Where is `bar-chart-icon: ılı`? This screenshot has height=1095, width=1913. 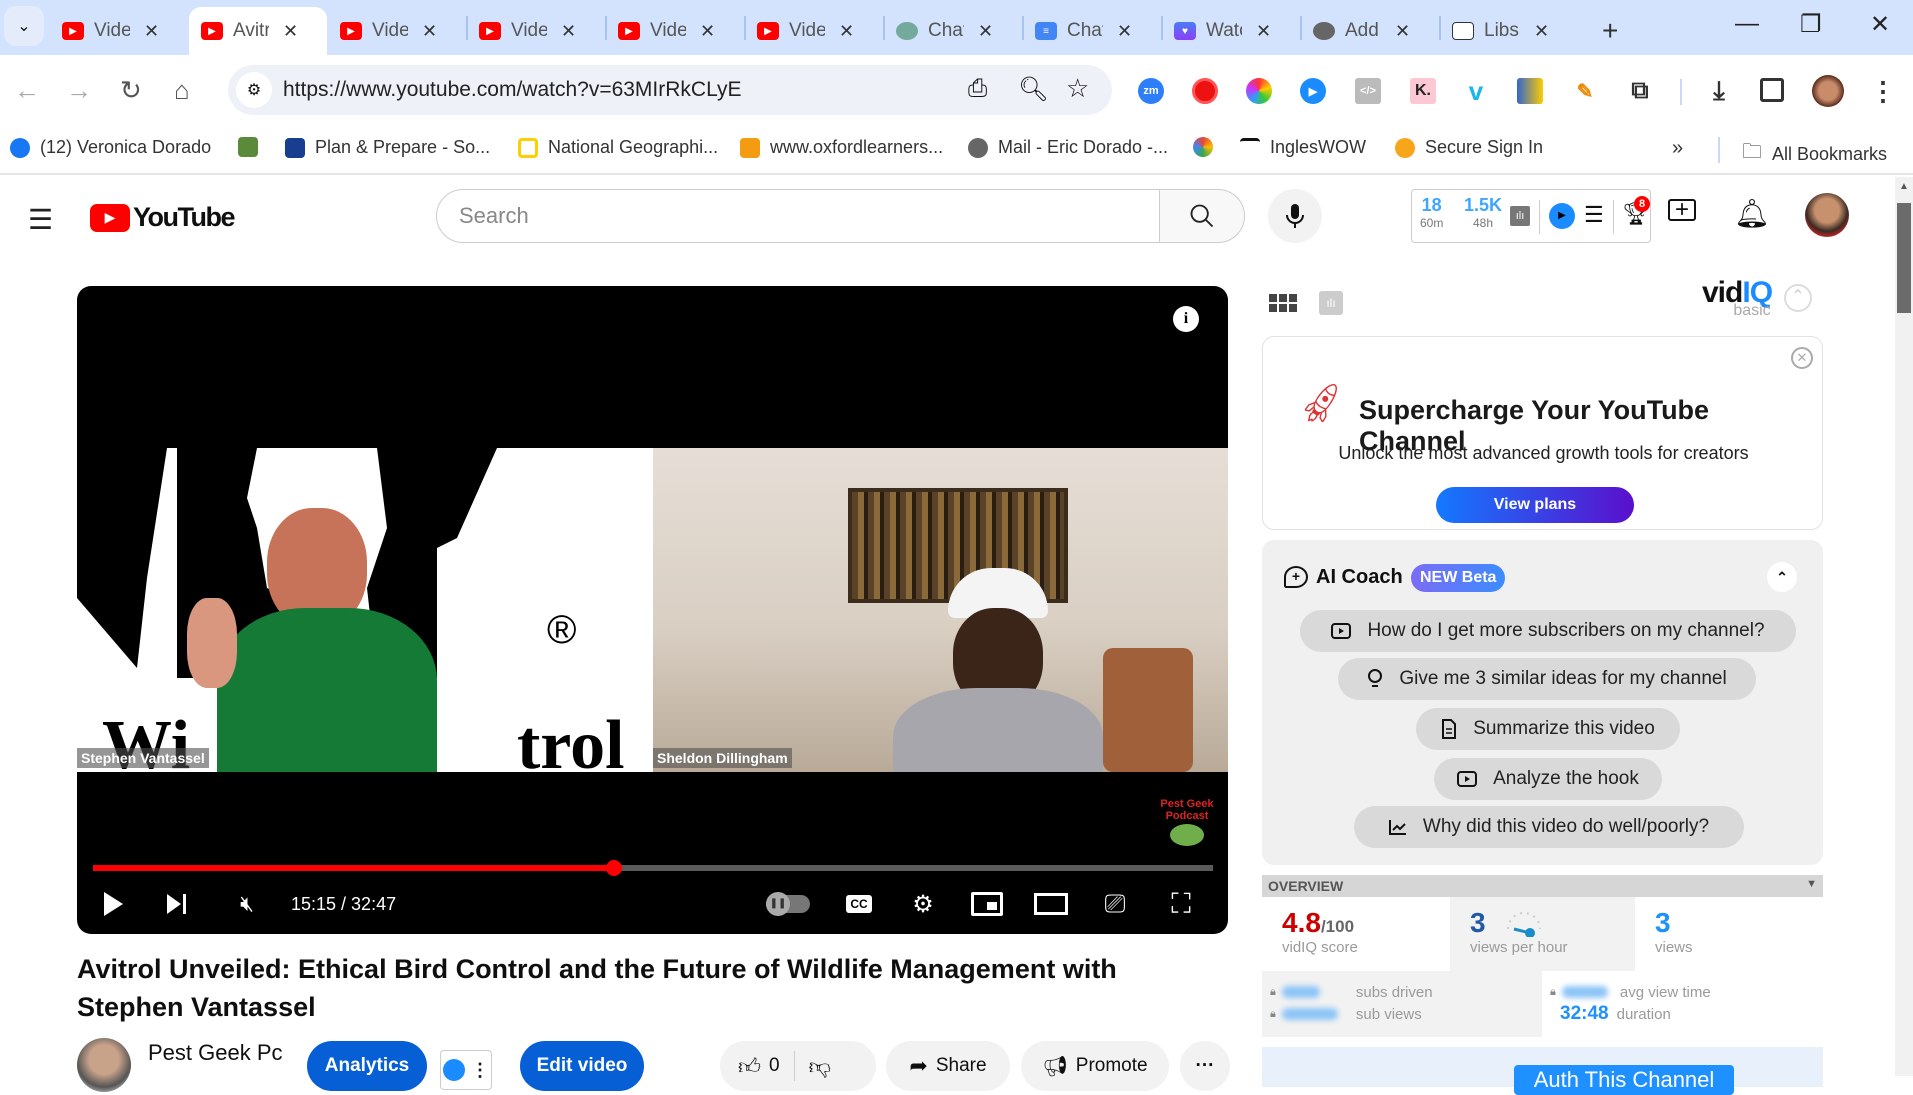 bar-chart-icon: ılı is located at coordinates (1520, 216).